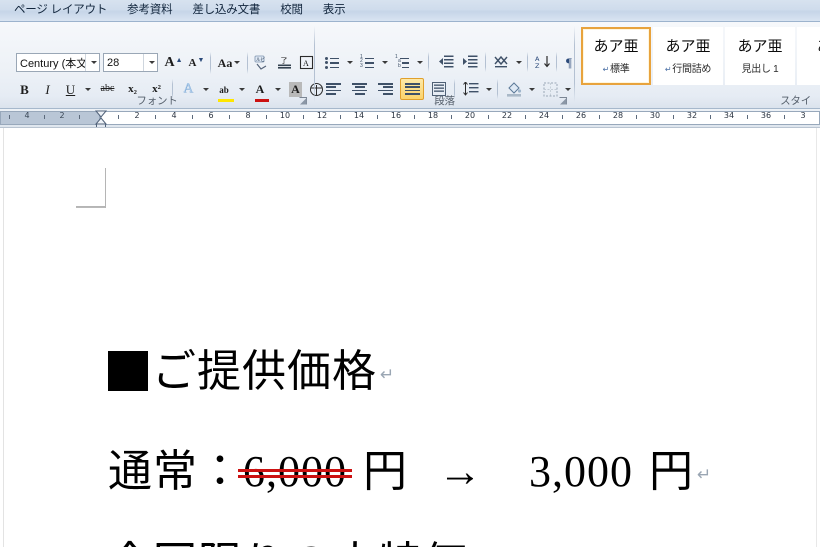  I want to click on line2-prefix: 通常：, so click(175, 471).